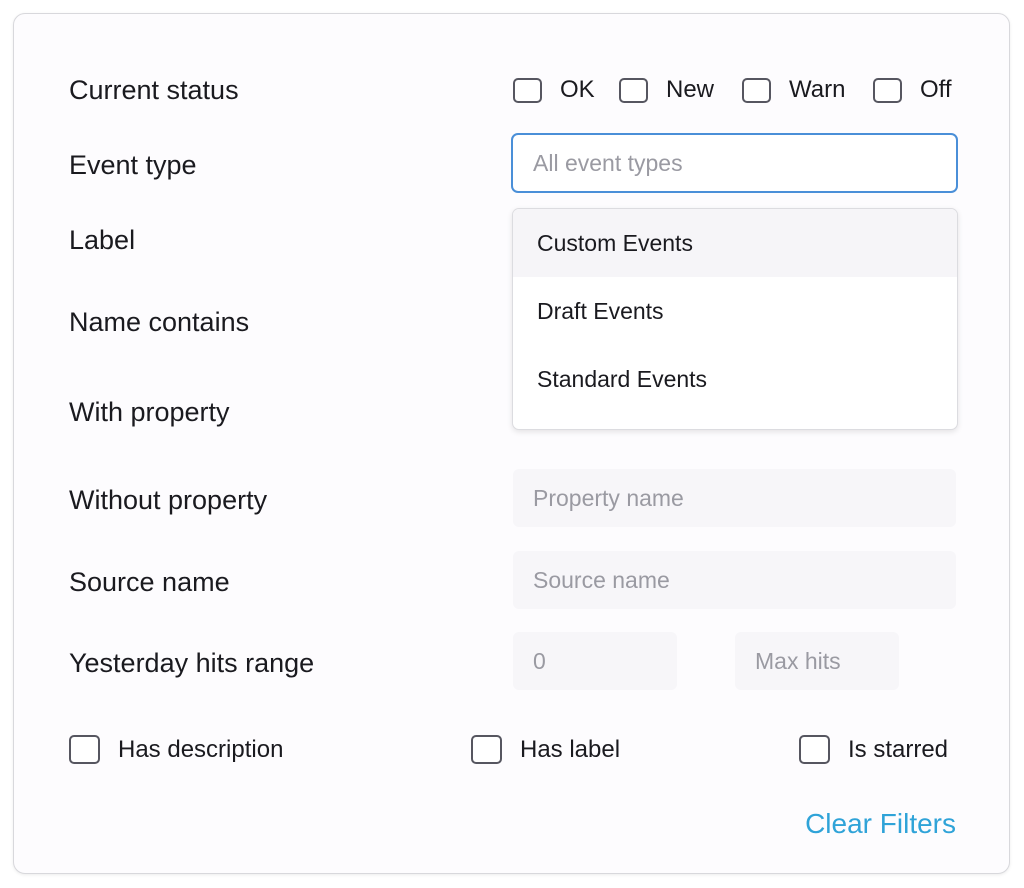  Describe the element at coordinates (756, 90) in the screenshot. I see `status-warn-checkbox` at that location.